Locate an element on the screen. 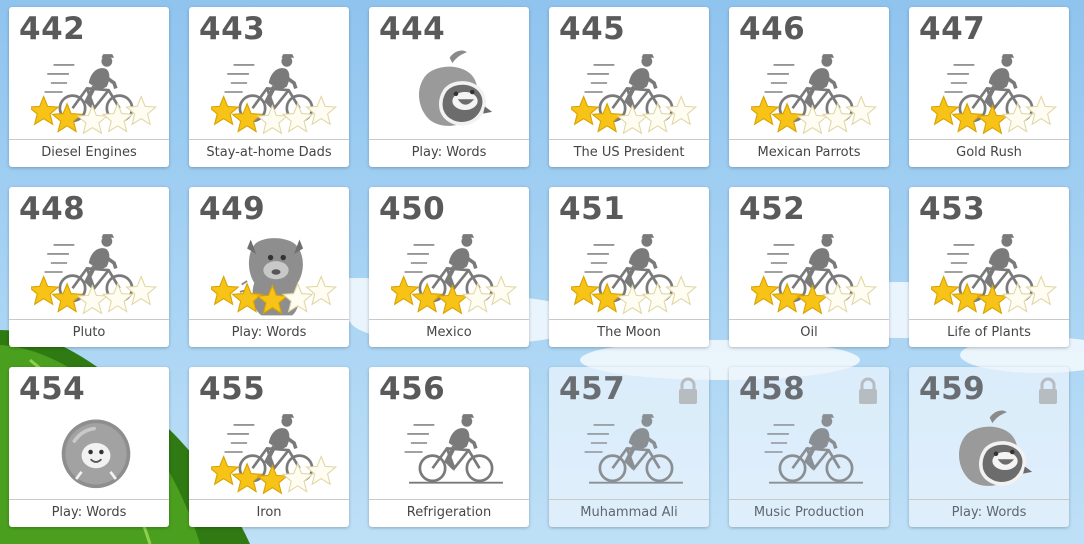  lesson-tile: 445 The US President is located at coordinates (629, 87).